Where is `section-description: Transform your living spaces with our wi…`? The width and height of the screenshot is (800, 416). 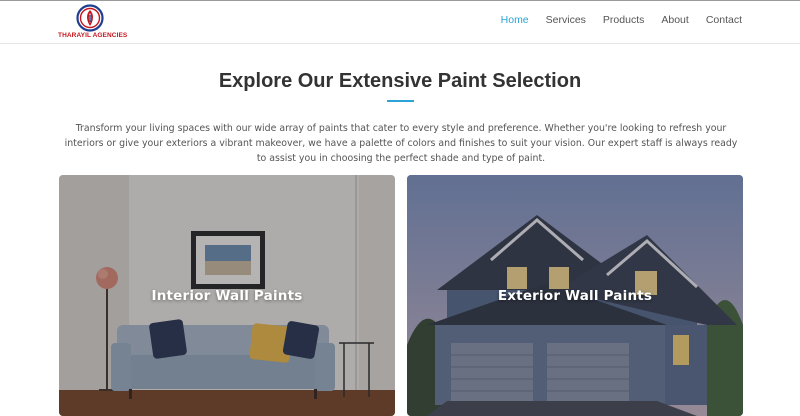 section-description: Transform your living spaces with our wi… is located at coordinates (401, 143).